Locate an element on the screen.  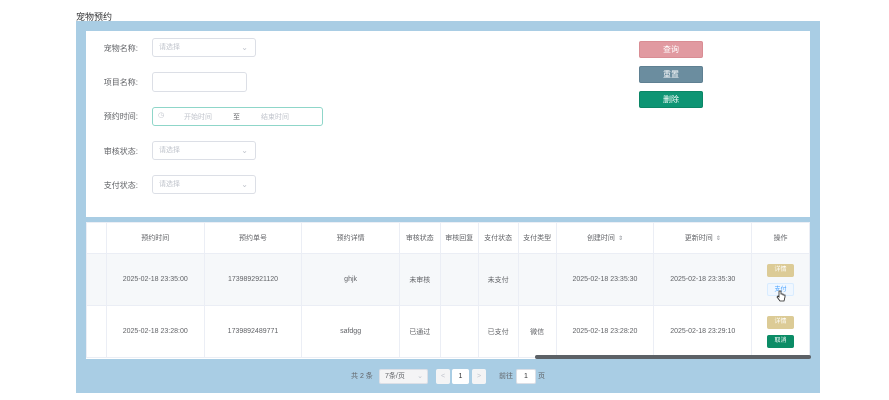
cell-time: 2025-02-18 23:35:00 is located at coordinates (155, 279).